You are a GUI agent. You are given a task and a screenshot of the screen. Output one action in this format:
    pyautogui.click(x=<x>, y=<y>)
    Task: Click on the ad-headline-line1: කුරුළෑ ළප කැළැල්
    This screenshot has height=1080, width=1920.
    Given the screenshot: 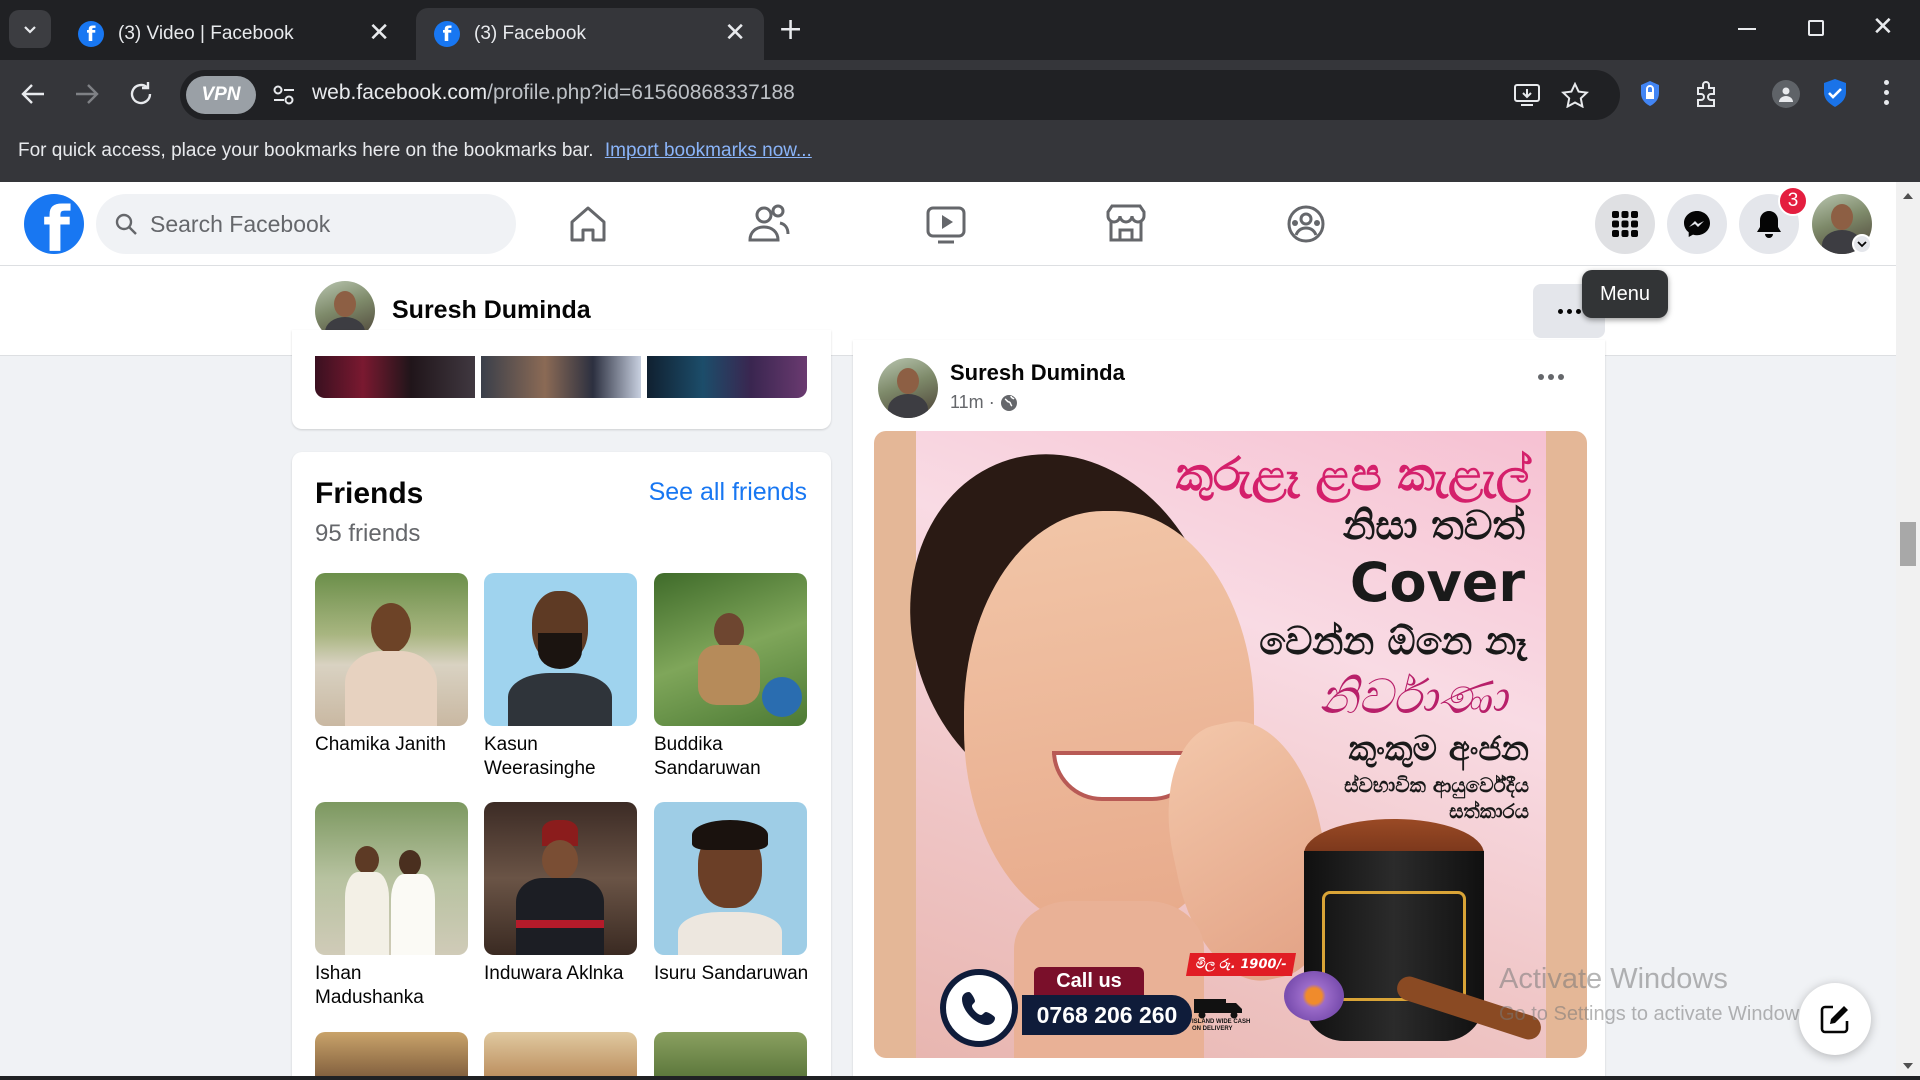 What is the action you would take?
    pyautogui.click(x=1353, y=474)
    